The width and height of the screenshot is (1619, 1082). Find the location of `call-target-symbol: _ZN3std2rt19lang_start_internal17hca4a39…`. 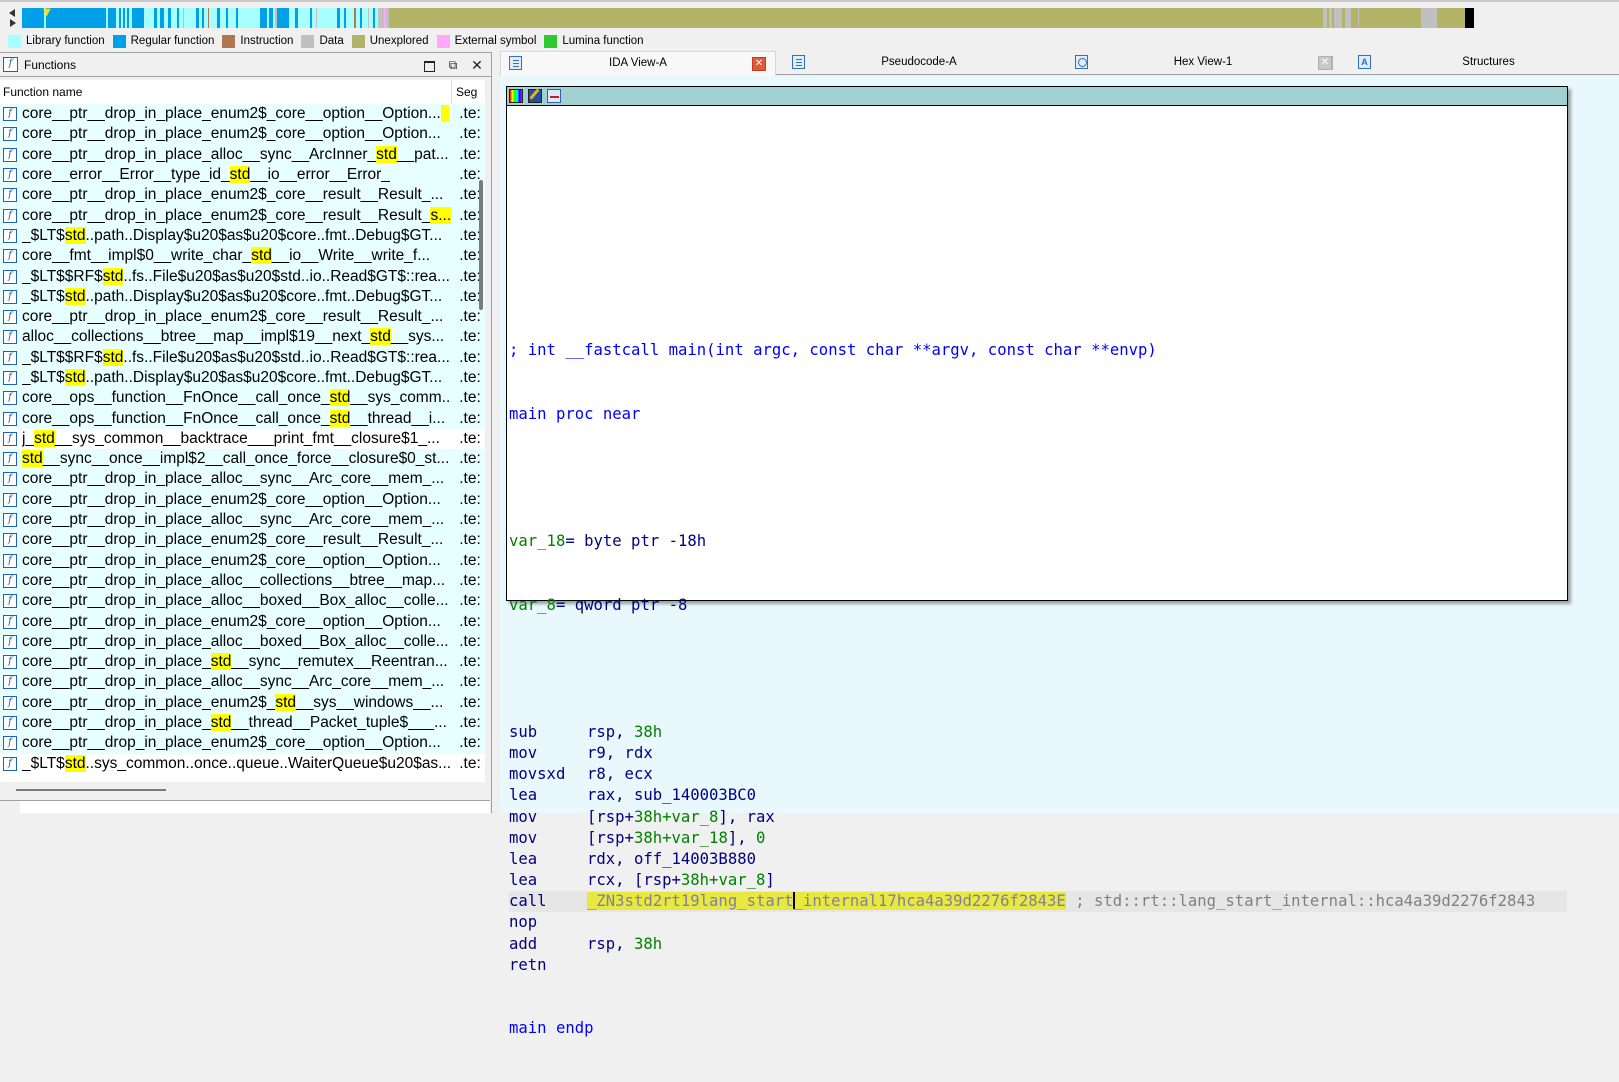

call-target-symbol: _ZN3std2rt19lang_start_internal17hca4a39… is located at coordinates (826, 901).